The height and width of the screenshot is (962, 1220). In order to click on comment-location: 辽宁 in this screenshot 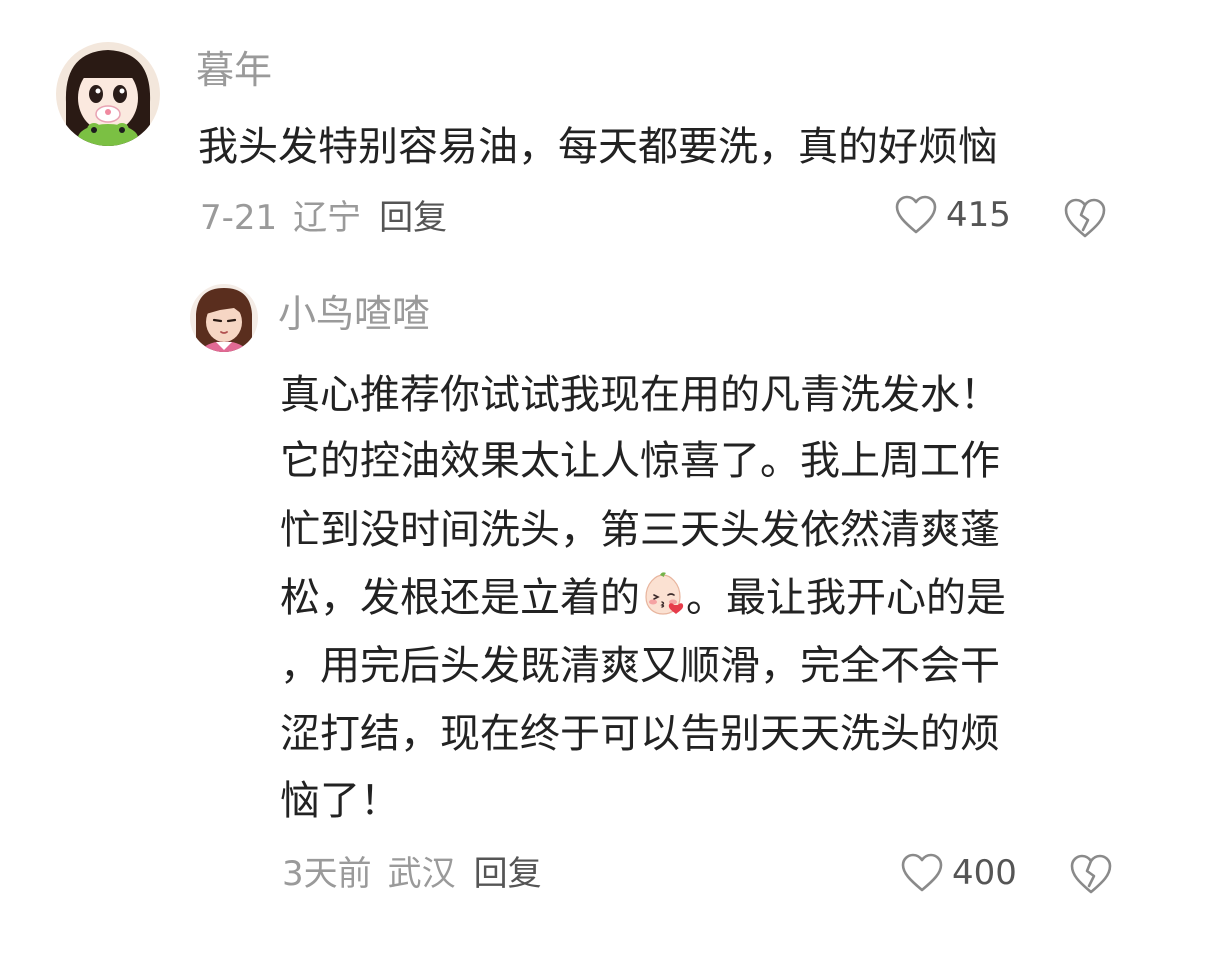, I will do `click(327, 218)`.